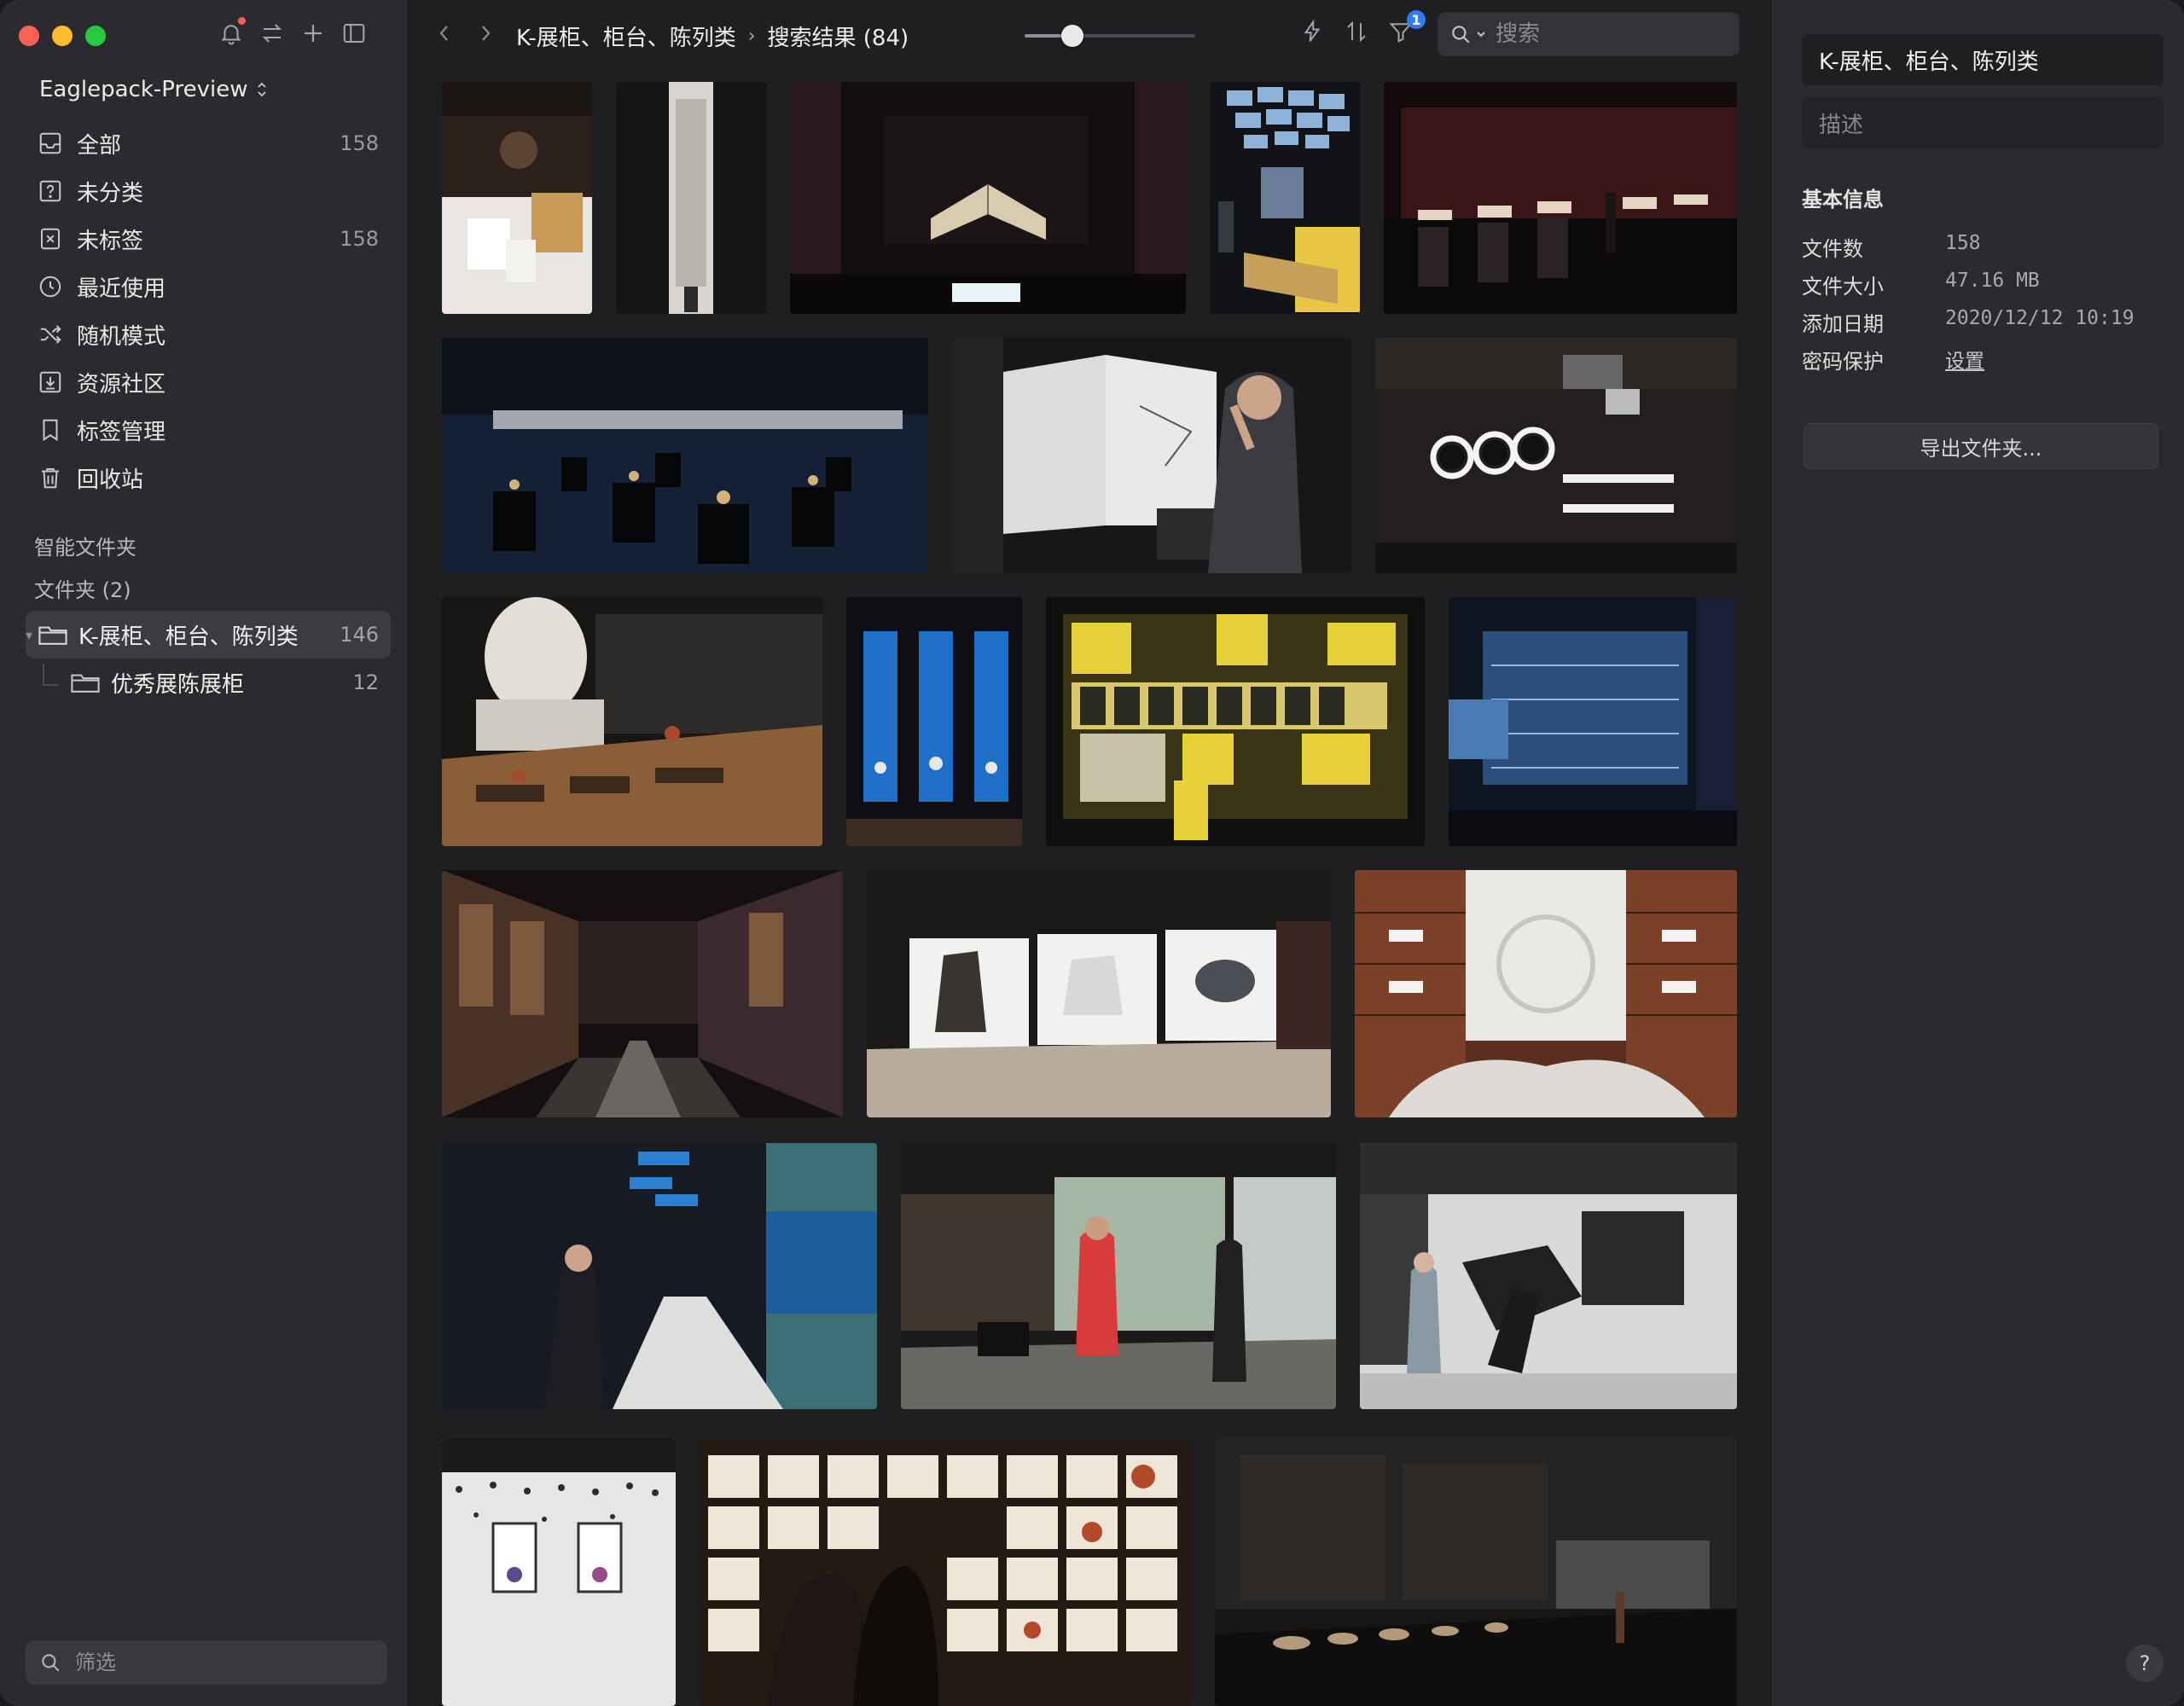 The image size is (2184, 1706). I want to click on sidebar-item-tag-management: 标签管理, so click(209, 430).